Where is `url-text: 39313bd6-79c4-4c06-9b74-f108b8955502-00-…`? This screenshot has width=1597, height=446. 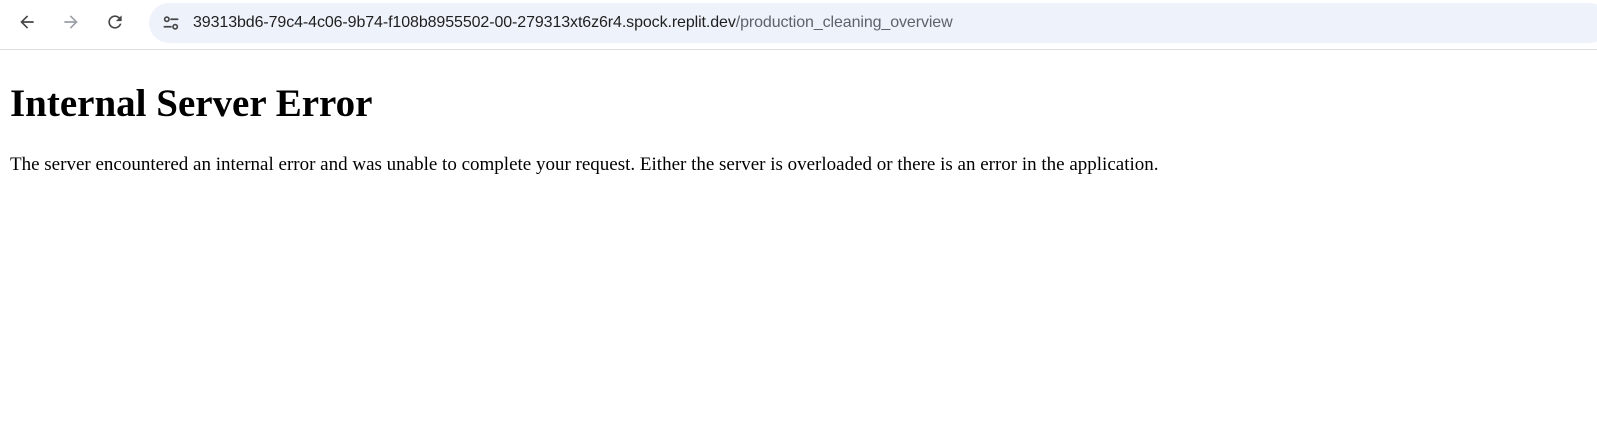
url-text: 39313bd6-79c4-4c06-9b74-f108b8955502-00-… is located at coordinates (573, 23).